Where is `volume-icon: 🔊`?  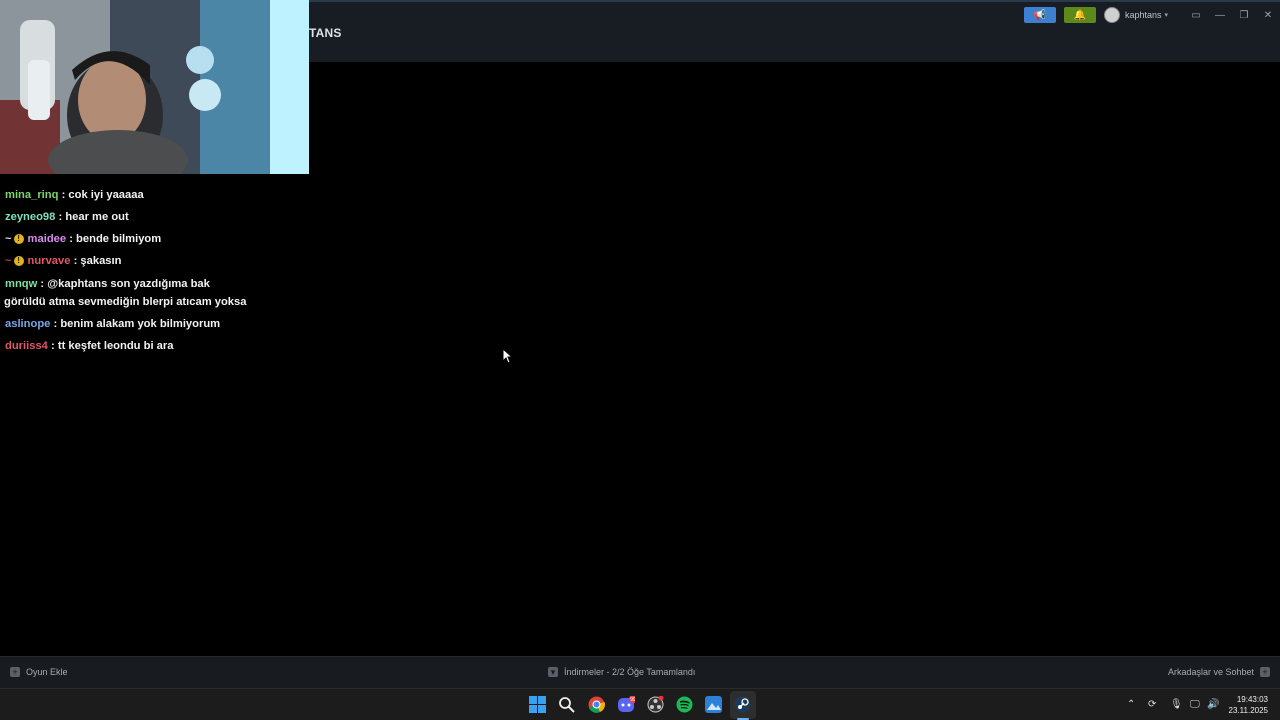 volume-icon: 🔊 is located at coordinates (1213, 704).